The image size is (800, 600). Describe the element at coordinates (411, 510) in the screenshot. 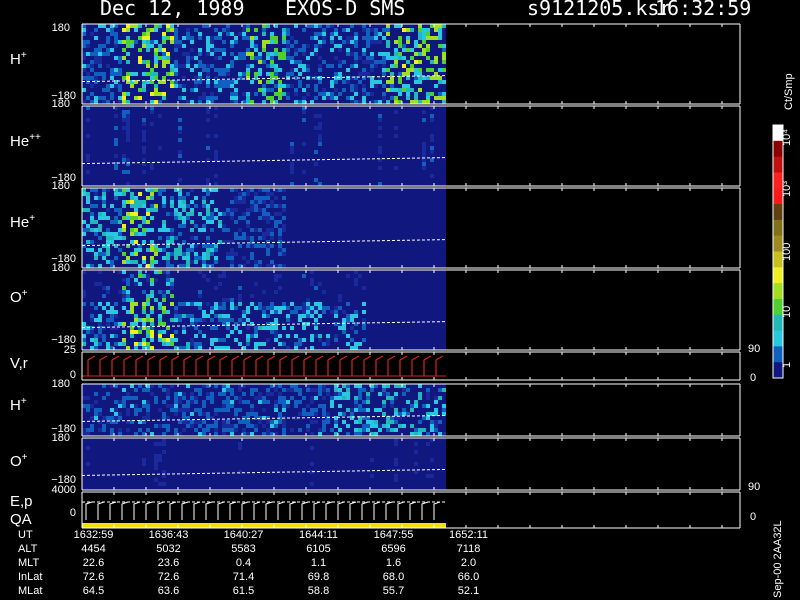

I see `panel-background` at that location.